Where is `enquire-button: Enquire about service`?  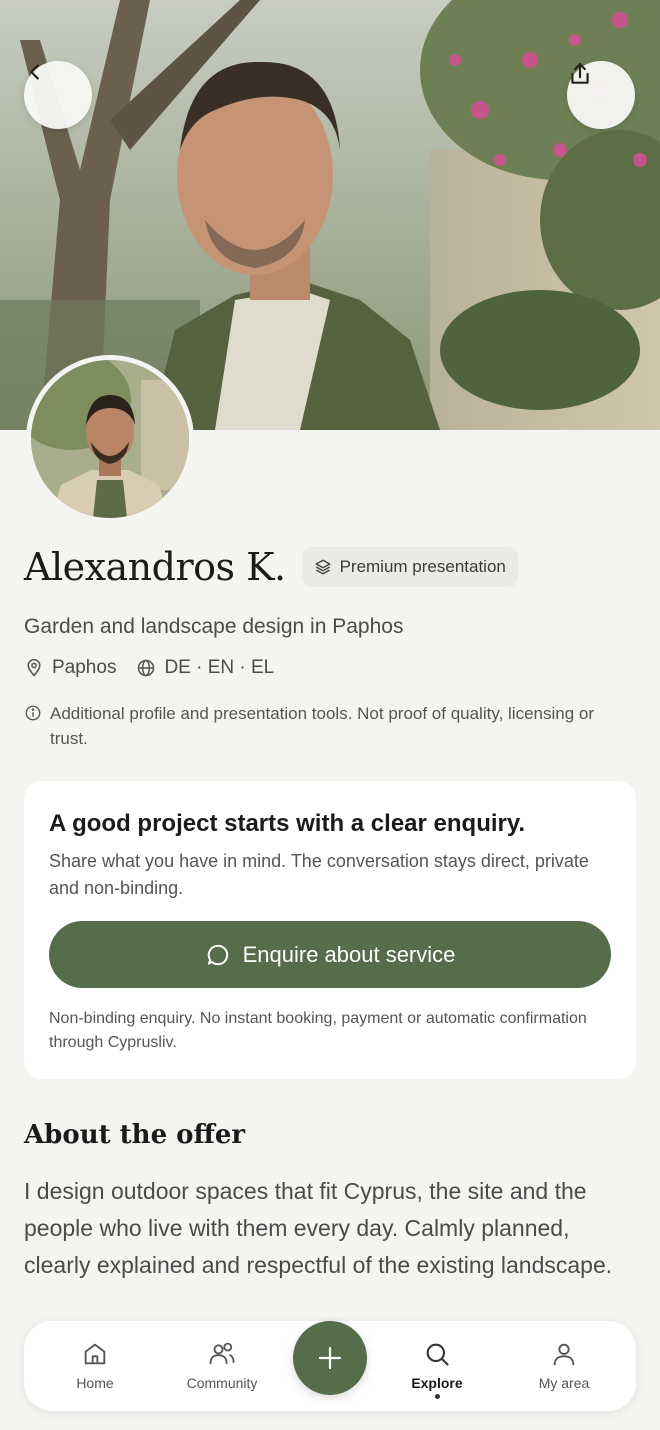
enquire-button: Enquire about service is located at coordinates (330, 954).